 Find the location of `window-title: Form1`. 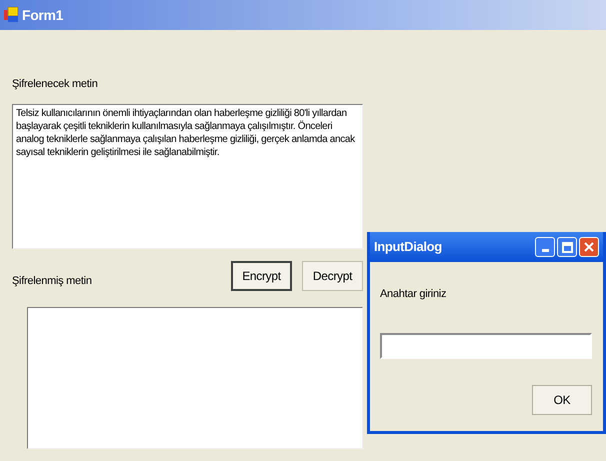

window-title: Form1 is located at coordinates (43, 15).